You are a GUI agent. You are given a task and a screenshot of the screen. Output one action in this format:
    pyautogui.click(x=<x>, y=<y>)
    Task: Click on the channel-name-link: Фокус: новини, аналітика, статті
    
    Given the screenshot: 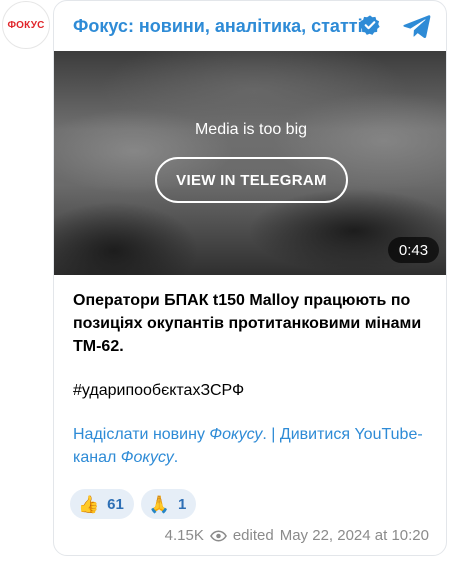 What is the action you would take?
    pyautogui.click(x=218, y=26)
    